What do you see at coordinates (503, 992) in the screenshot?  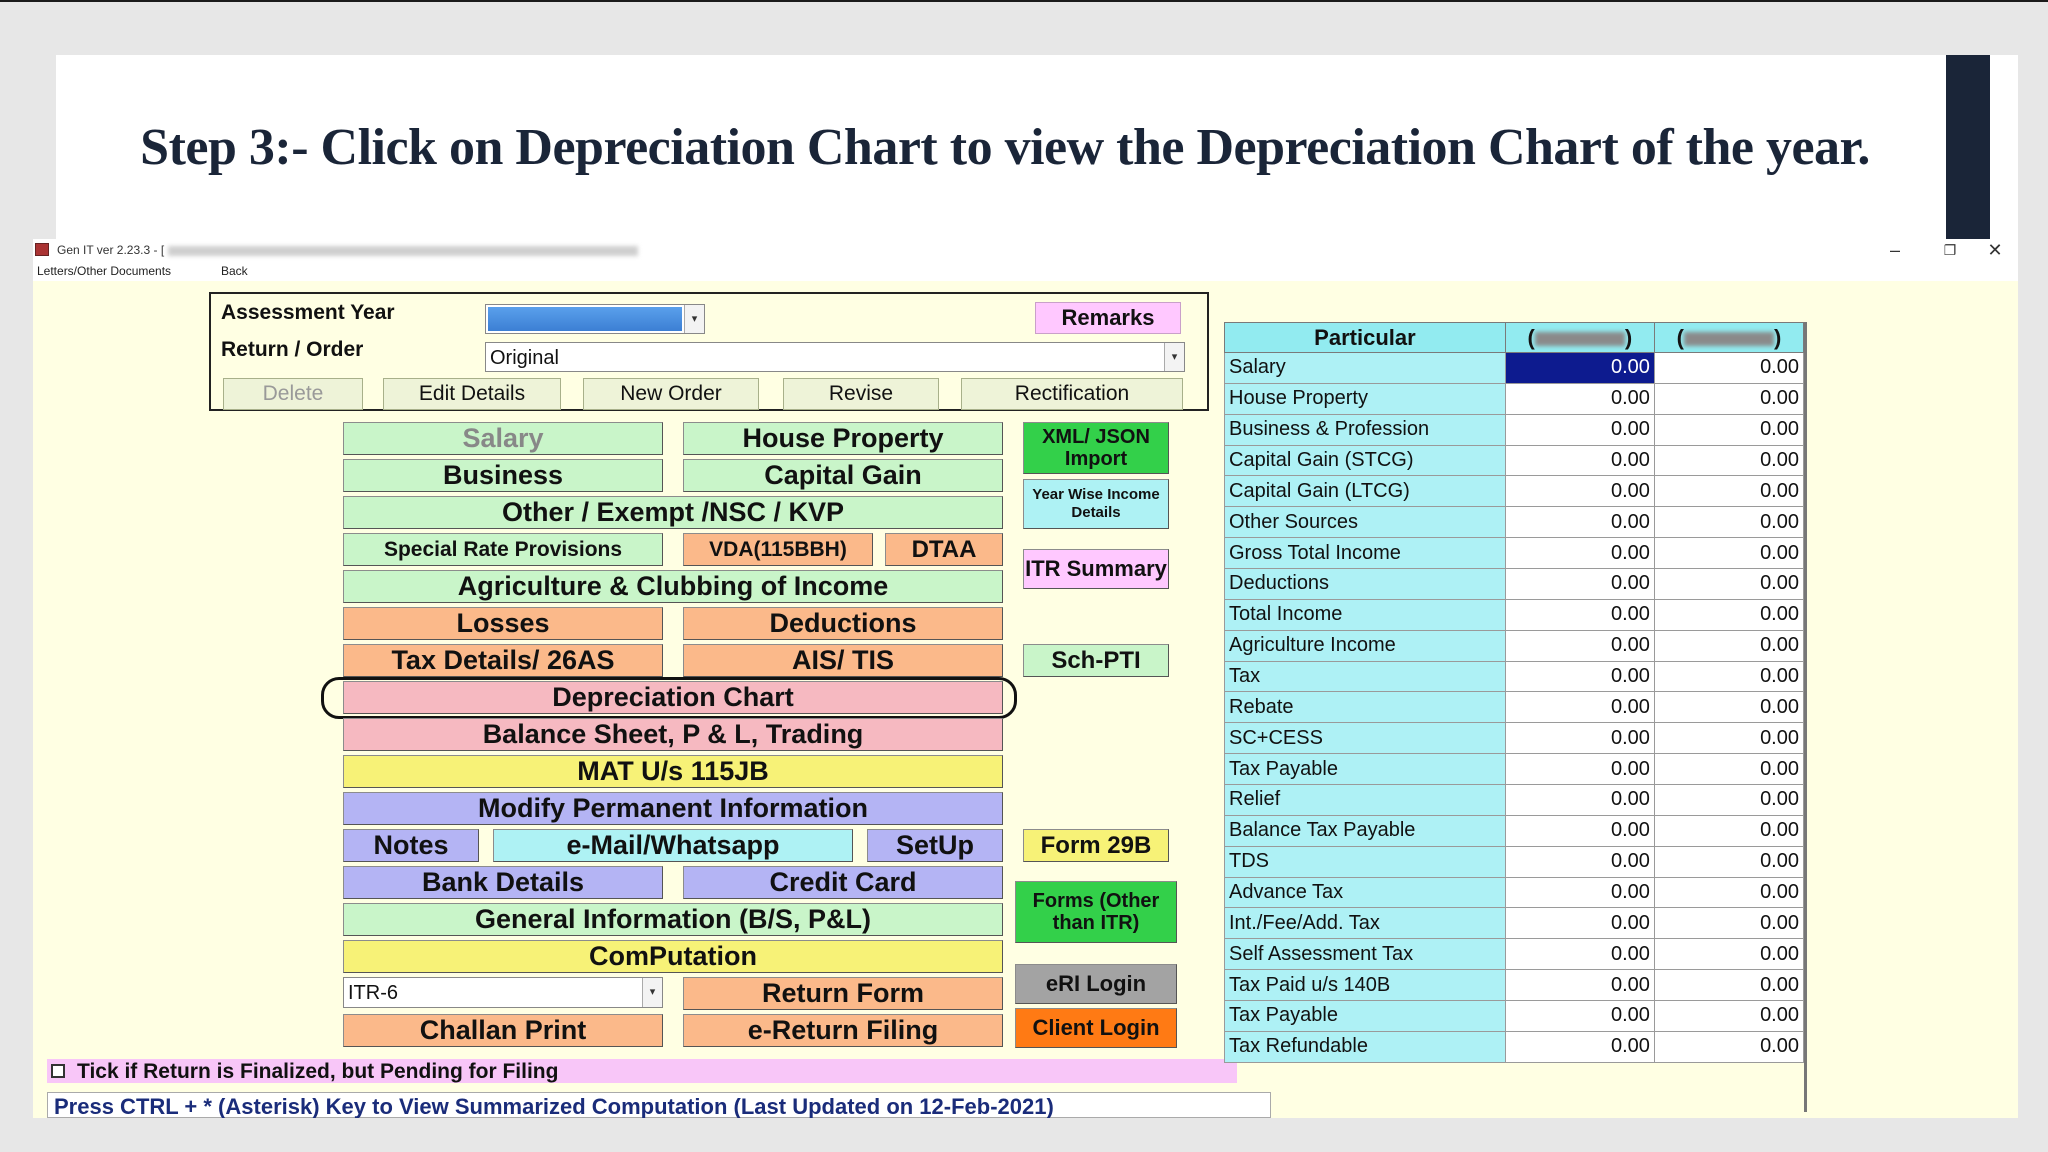 I see `itr-form-select: ITR-6 ▾` at bounding box center [503, 992].